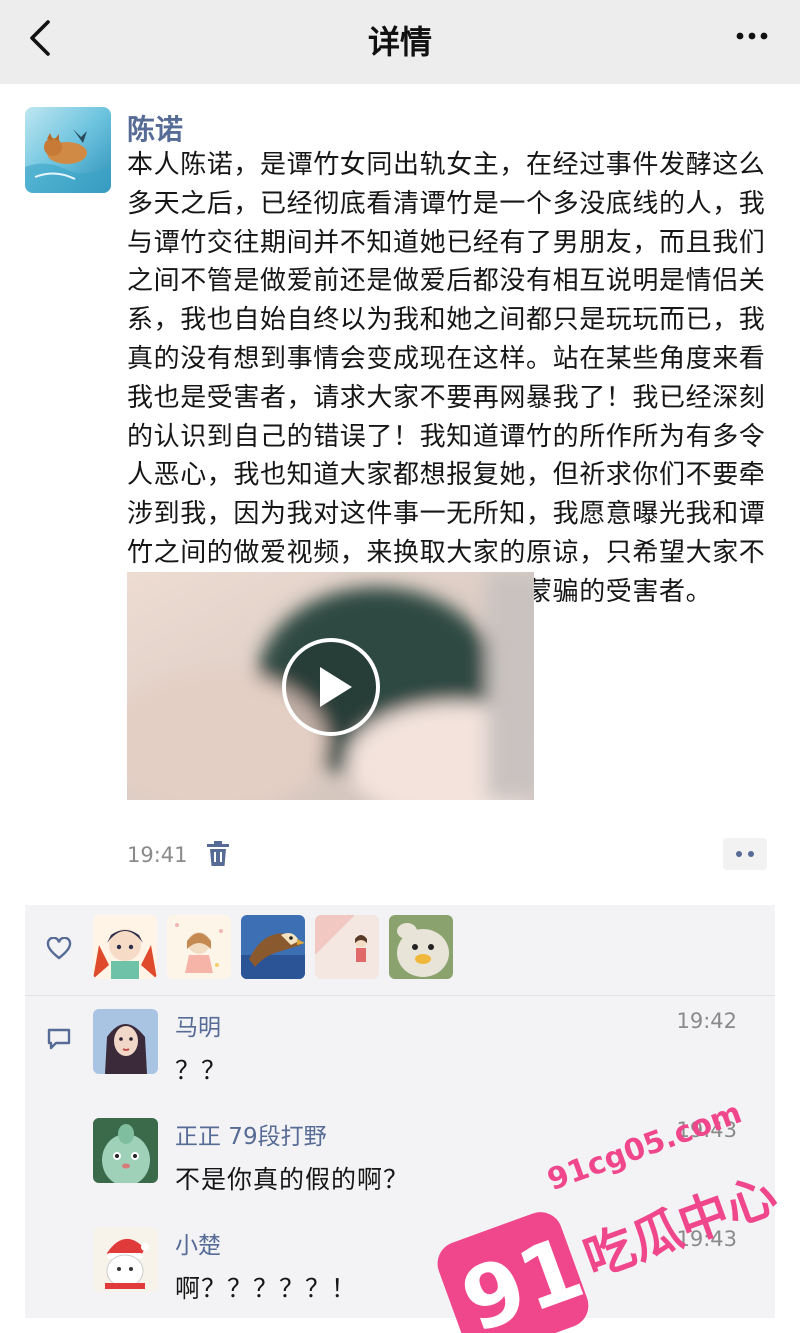 Image resolution: width=800 pixels, height=1333 pixels. I want to click on commenter-name: 马明, so click(198, 1025).